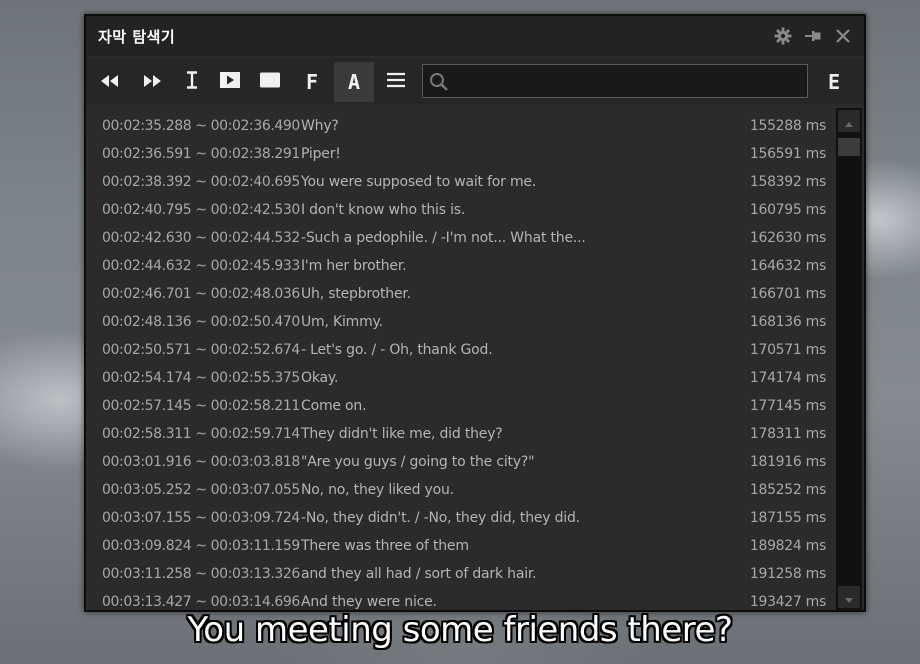  What do you see at coordinates (418, 462) in the screenshot?
I see `subtitle-text: "Are you guys / going to the city?"` at bounding box center [418, 462].